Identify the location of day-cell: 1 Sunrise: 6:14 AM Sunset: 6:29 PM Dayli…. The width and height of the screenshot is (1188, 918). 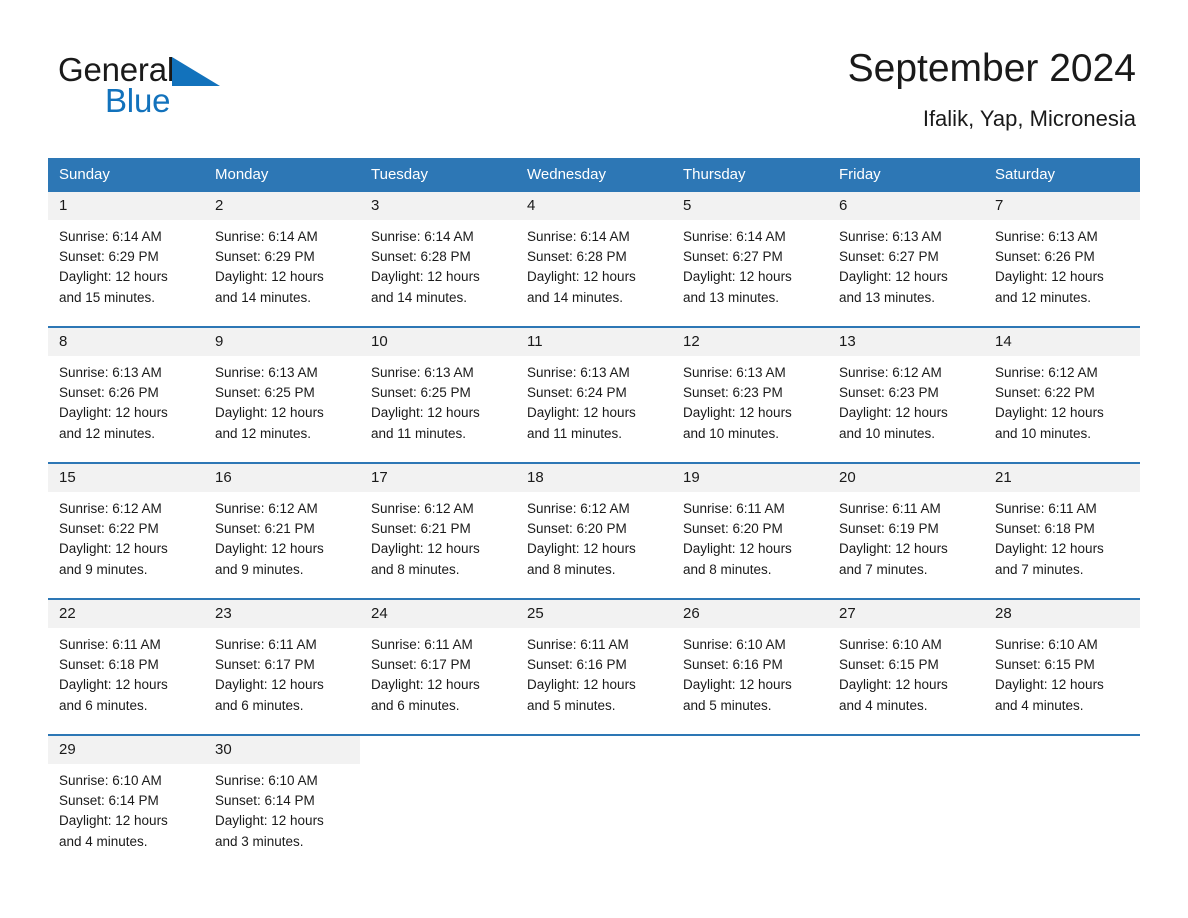
(126, 249).